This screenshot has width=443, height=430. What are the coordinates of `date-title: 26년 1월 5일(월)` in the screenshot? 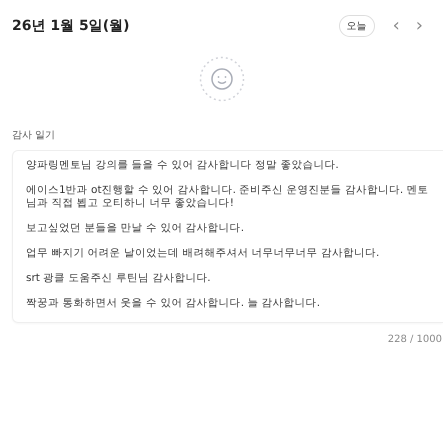 It's located at (71, 26).